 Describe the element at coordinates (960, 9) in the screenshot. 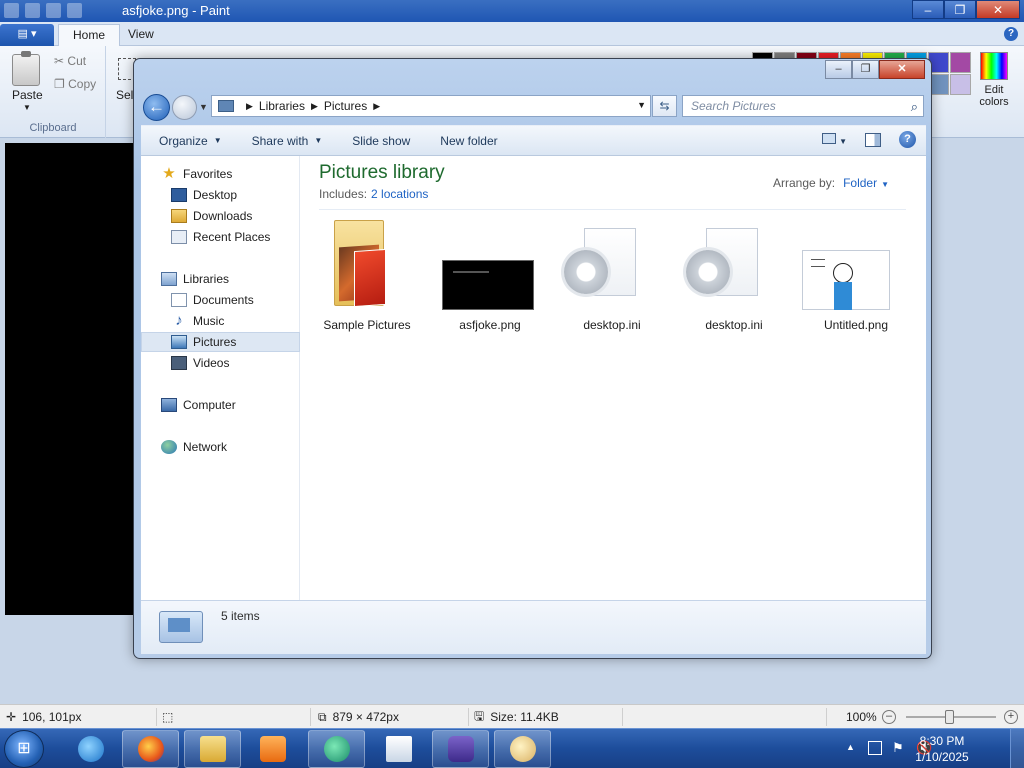

I see `maximize-button: ❐` at that location.